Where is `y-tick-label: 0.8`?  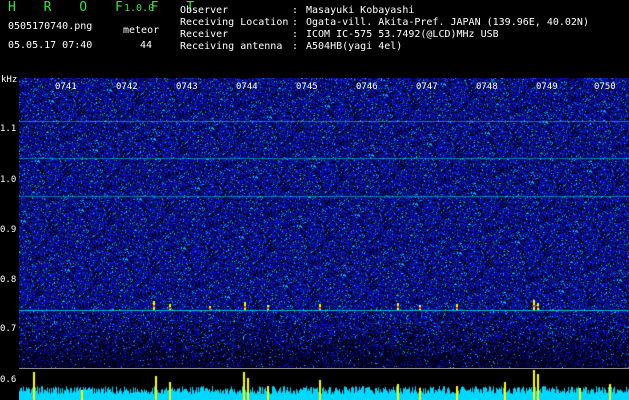
y-tick-label: 0.8 is located at coordinates (8, 280).